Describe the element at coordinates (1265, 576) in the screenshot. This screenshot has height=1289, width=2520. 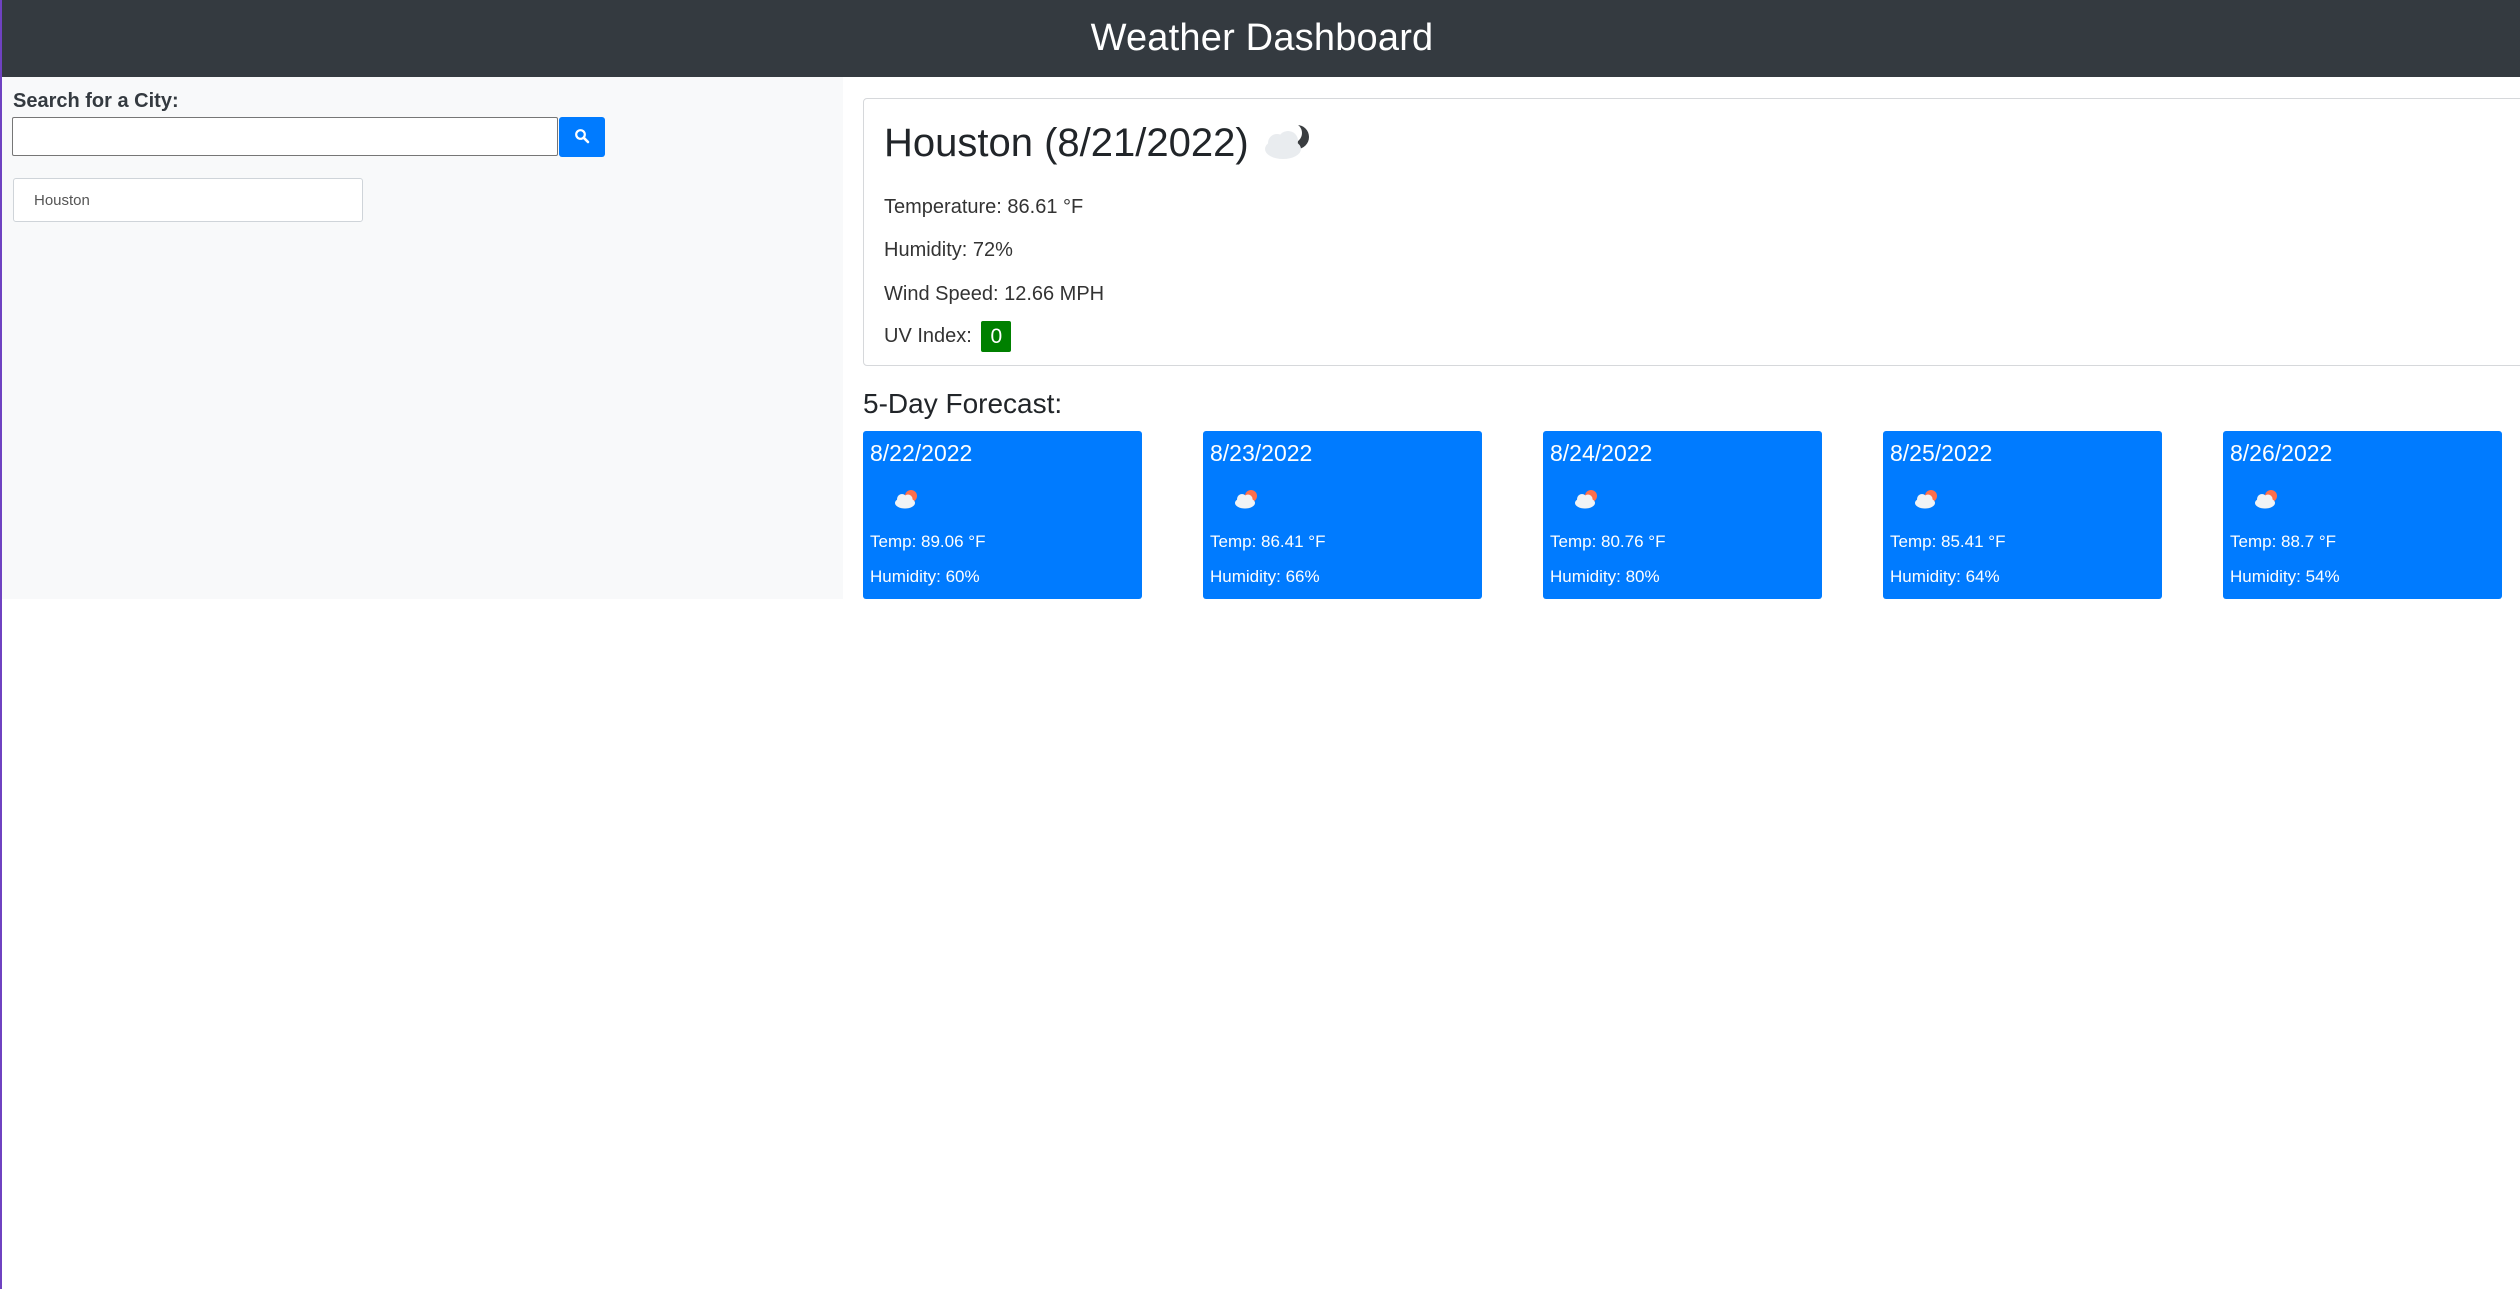
I see `forecast-humidity: Humidity: 66%` at that location.